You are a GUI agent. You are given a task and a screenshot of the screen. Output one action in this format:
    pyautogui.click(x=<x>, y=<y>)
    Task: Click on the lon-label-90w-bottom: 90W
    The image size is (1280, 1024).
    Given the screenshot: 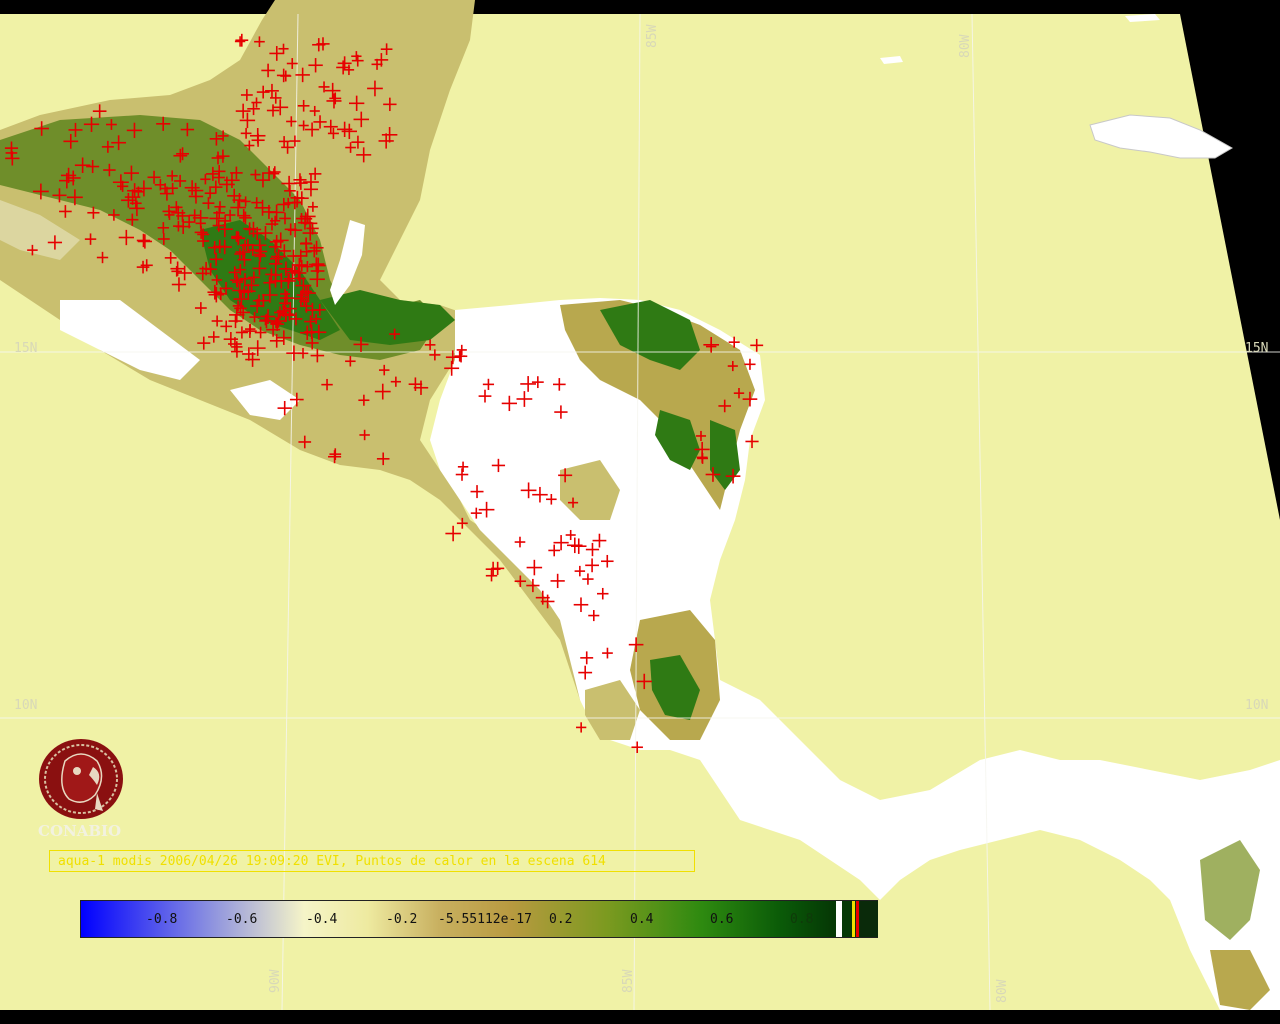 What is the action you would take?
    pyautogui.click(x=275, y=981)
    